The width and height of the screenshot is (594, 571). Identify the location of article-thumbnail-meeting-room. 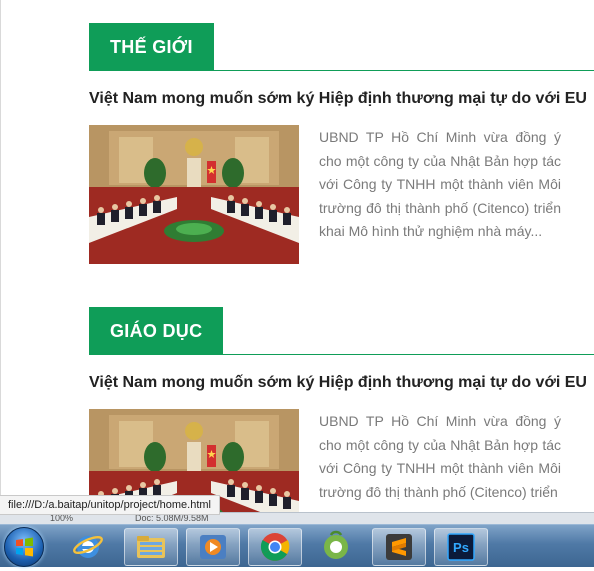
(194, 194).